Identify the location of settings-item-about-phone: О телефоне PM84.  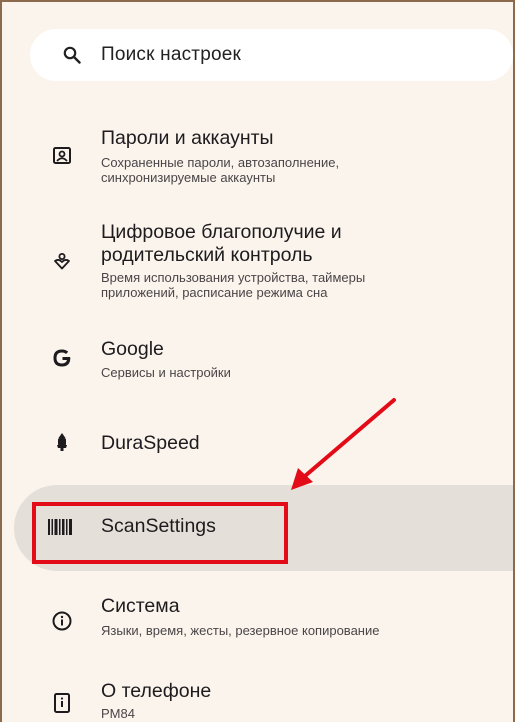
(257, 694).